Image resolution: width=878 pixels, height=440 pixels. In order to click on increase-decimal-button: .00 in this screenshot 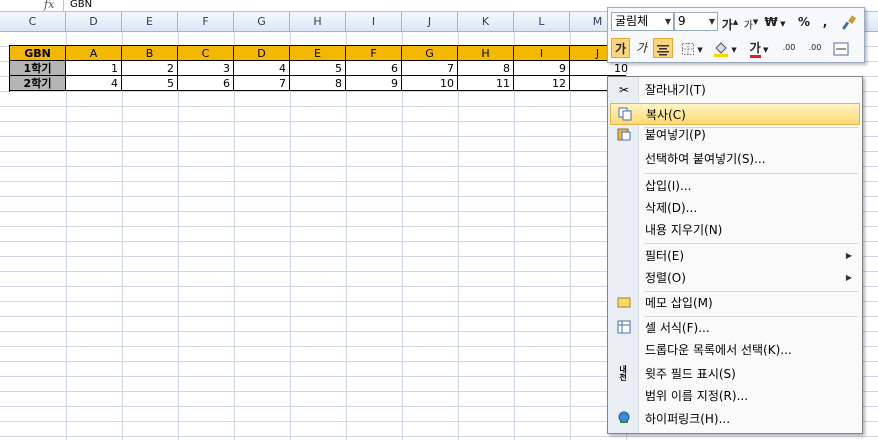, I will do `click(789, 48)`.